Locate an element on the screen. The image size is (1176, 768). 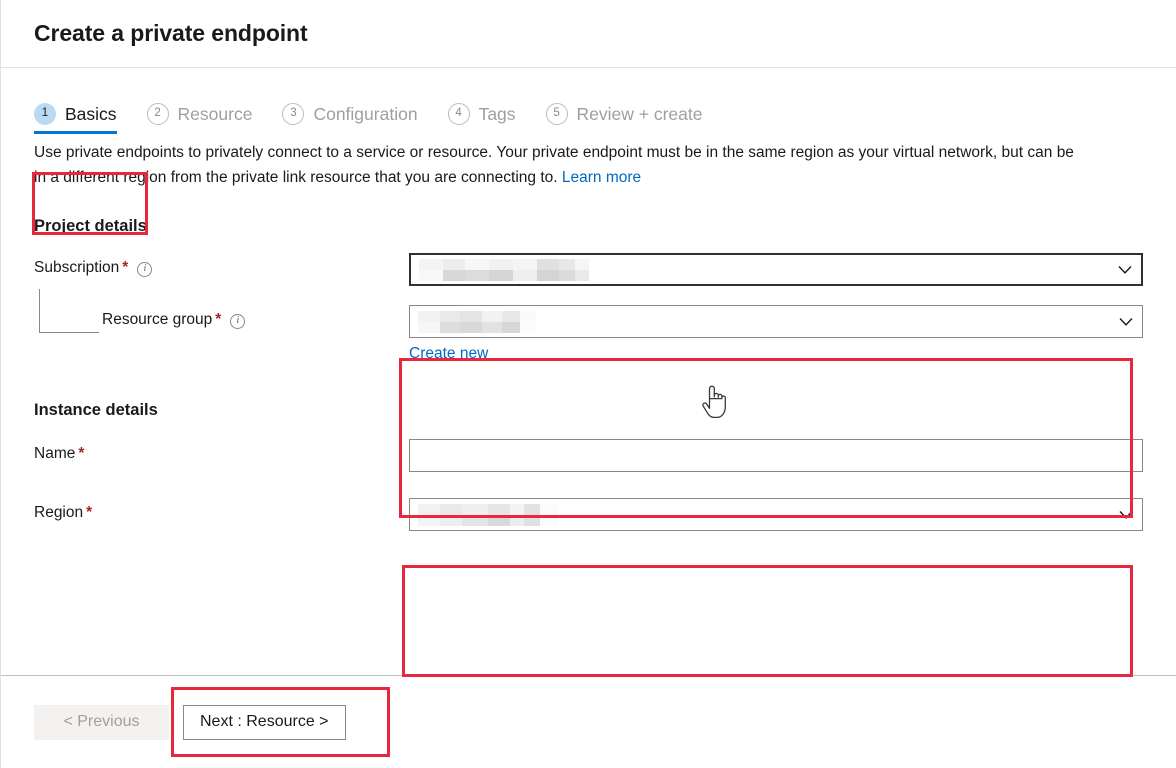
region-dropdown is located at coordinates (776, 515).